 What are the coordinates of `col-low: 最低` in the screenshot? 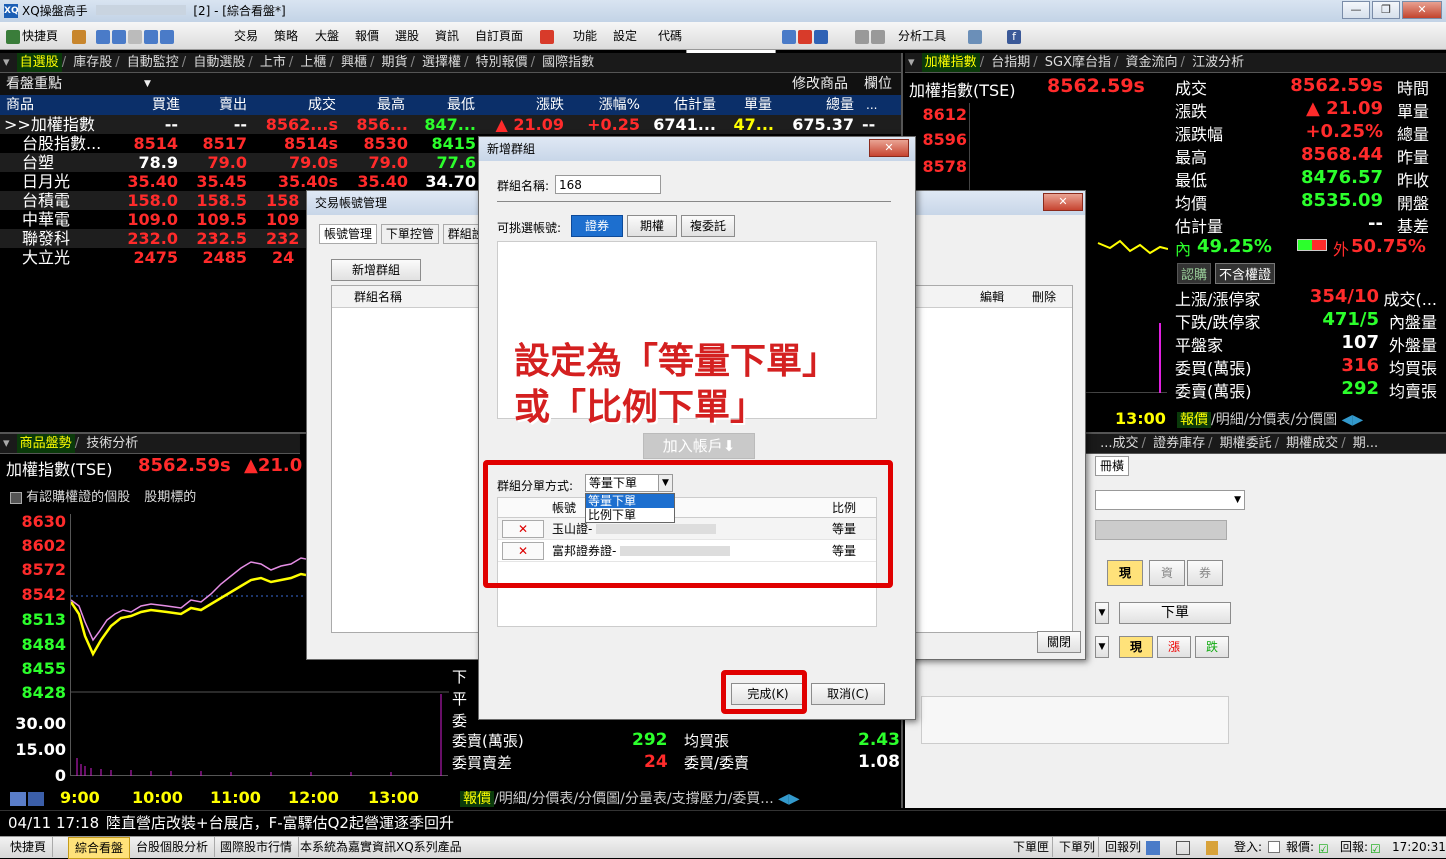 It's located at (444, 105).